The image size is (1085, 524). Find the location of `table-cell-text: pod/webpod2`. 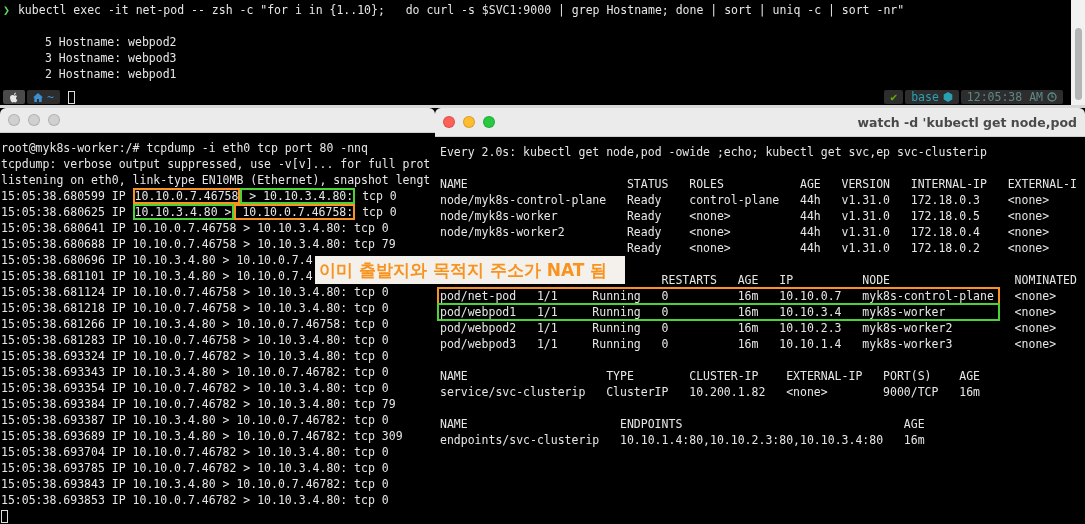

table-cell-text: pod/webpod2 is located at coordinates (479, 328).